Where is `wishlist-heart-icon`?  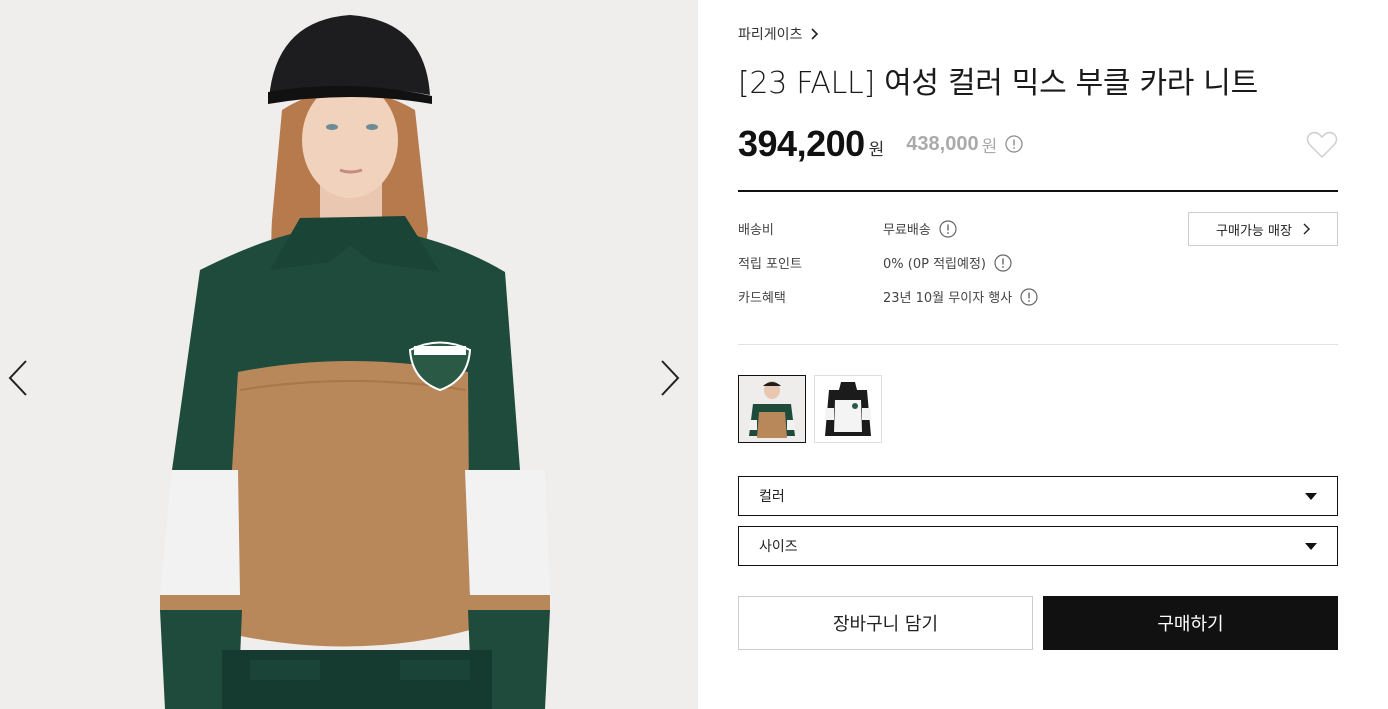
wishlist-heart-icon is located at coordinates (1322, 145).